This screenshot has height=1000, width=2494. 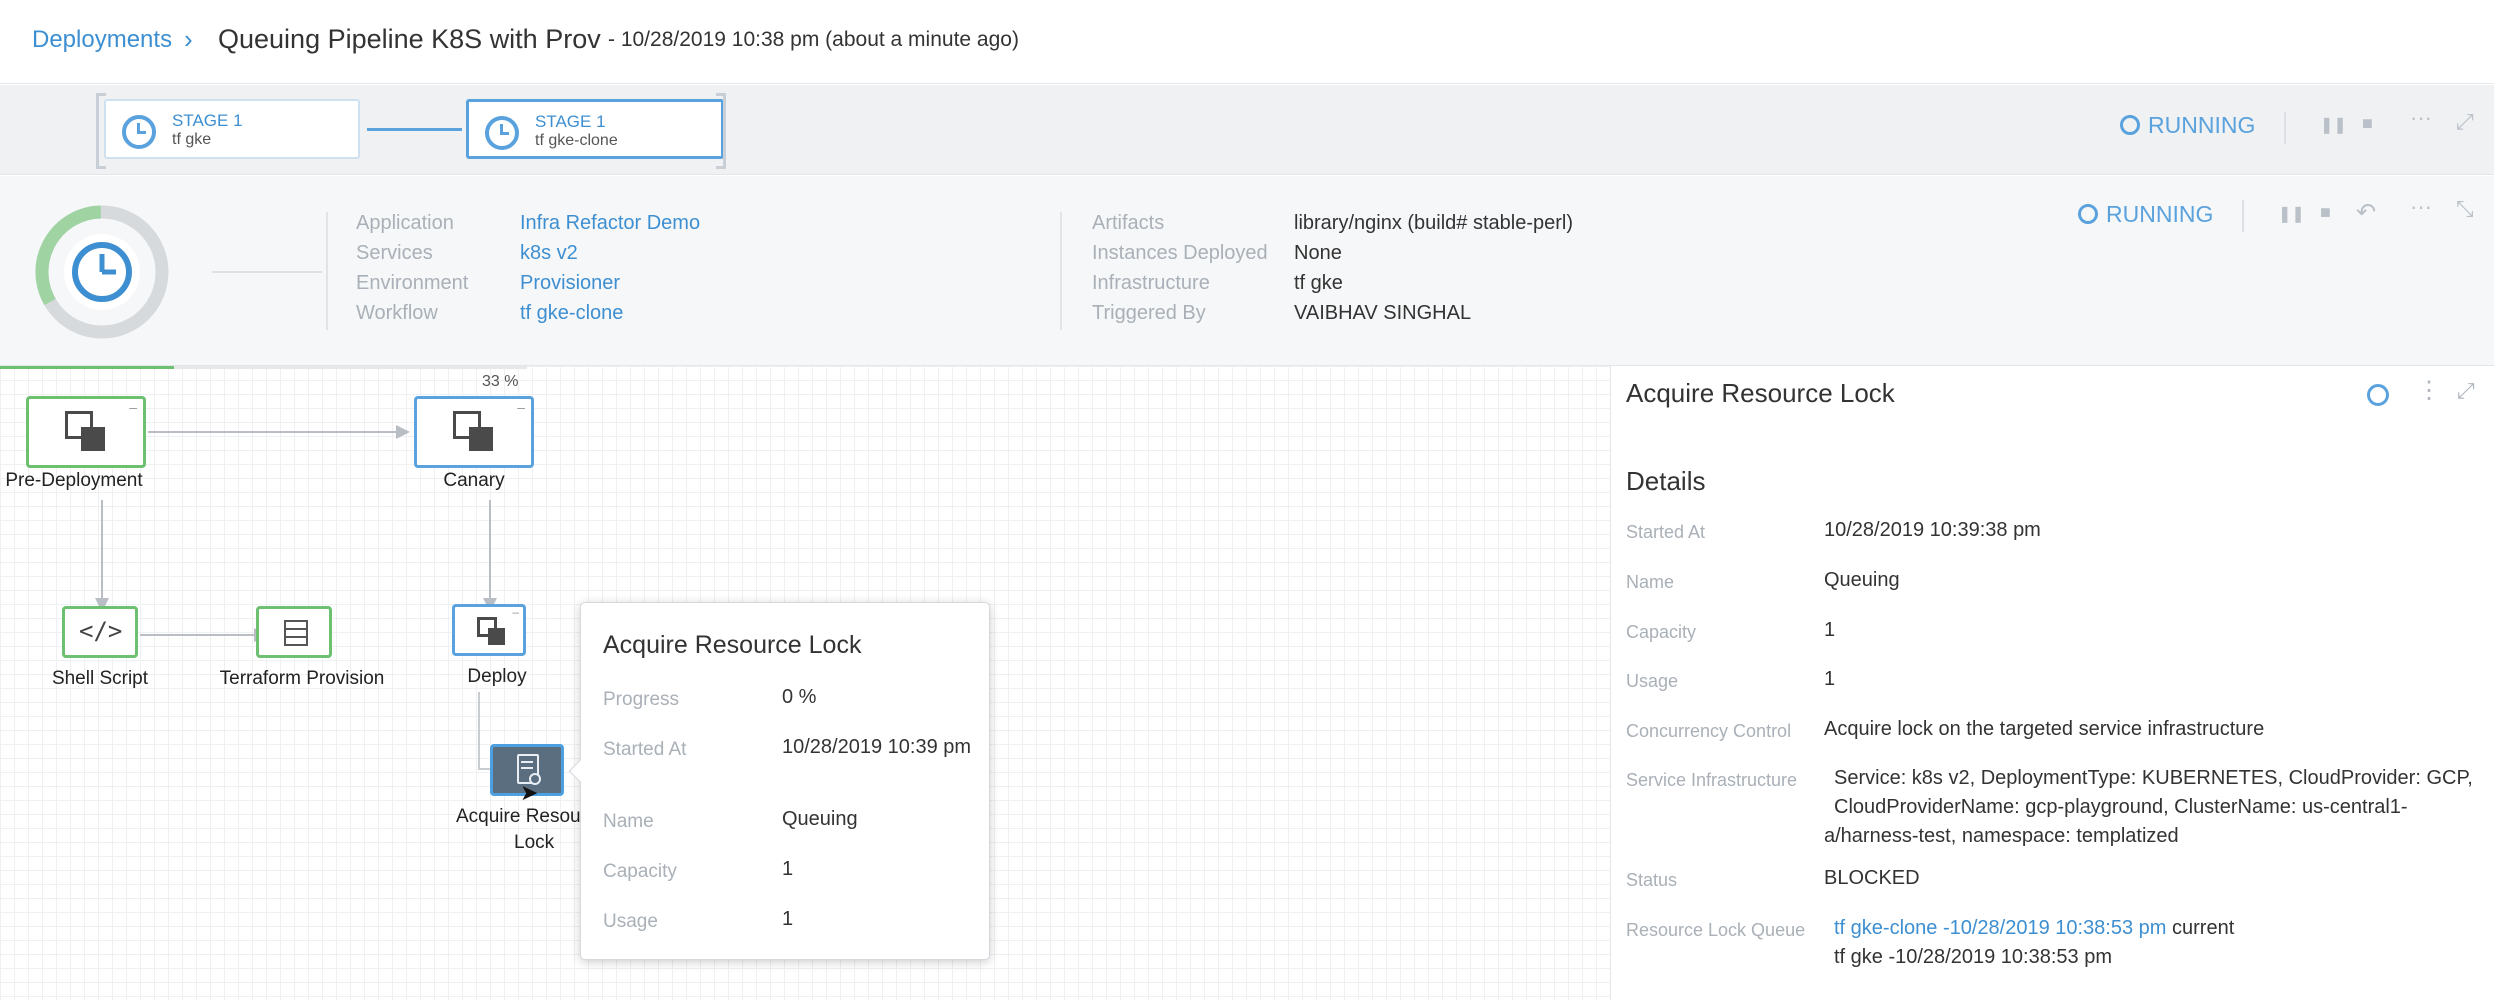 What do you see at coordinates (100, 678) in the screenshot?
I see `node-label: Shell Script` at bounding box center [100, 678].